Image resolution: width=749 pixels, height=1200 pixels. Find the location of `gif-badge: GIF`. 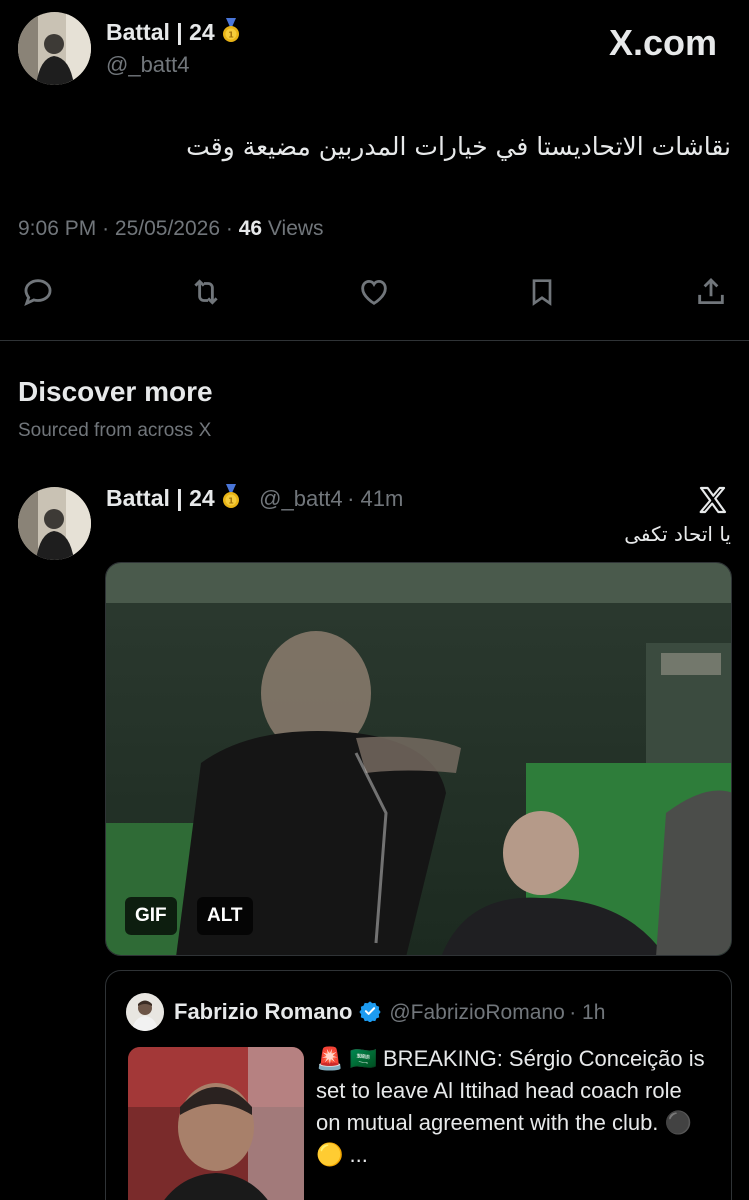

gif-badge: GIF is located at coordinates (151, 916).